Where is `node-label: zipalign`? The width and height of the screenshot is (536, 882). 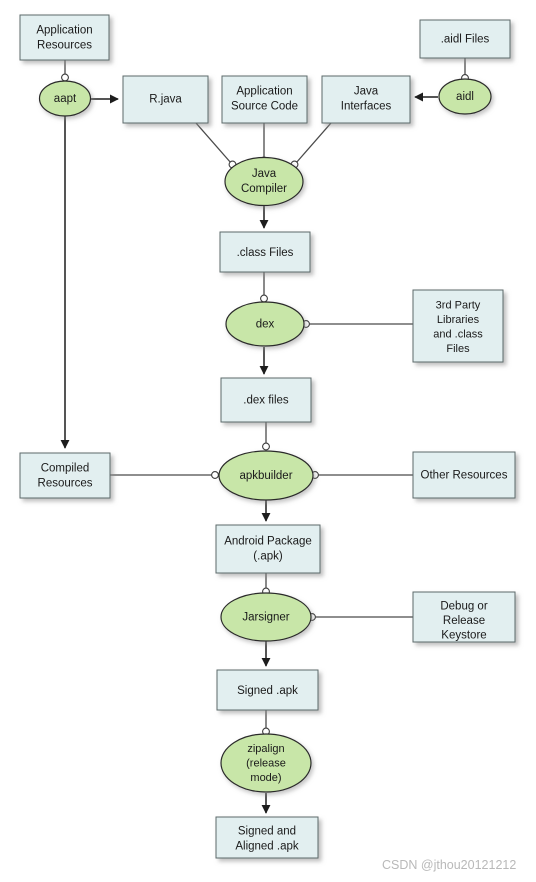
node-label: zipalign is located at coordinates (265, 749).